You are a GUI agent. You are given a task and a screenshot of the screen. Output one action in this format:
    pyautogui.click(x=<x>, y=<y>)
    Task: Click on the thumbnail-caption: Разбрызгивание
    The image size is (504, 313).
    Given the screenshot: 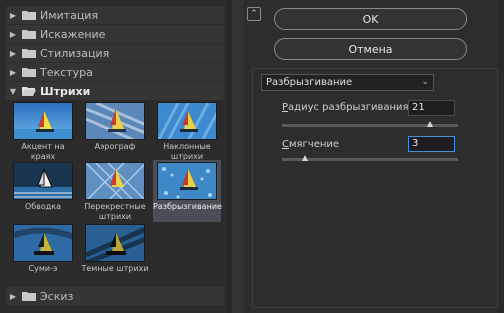 What is the action you would take?
    pyautogui.click(x=187, y=206)
    